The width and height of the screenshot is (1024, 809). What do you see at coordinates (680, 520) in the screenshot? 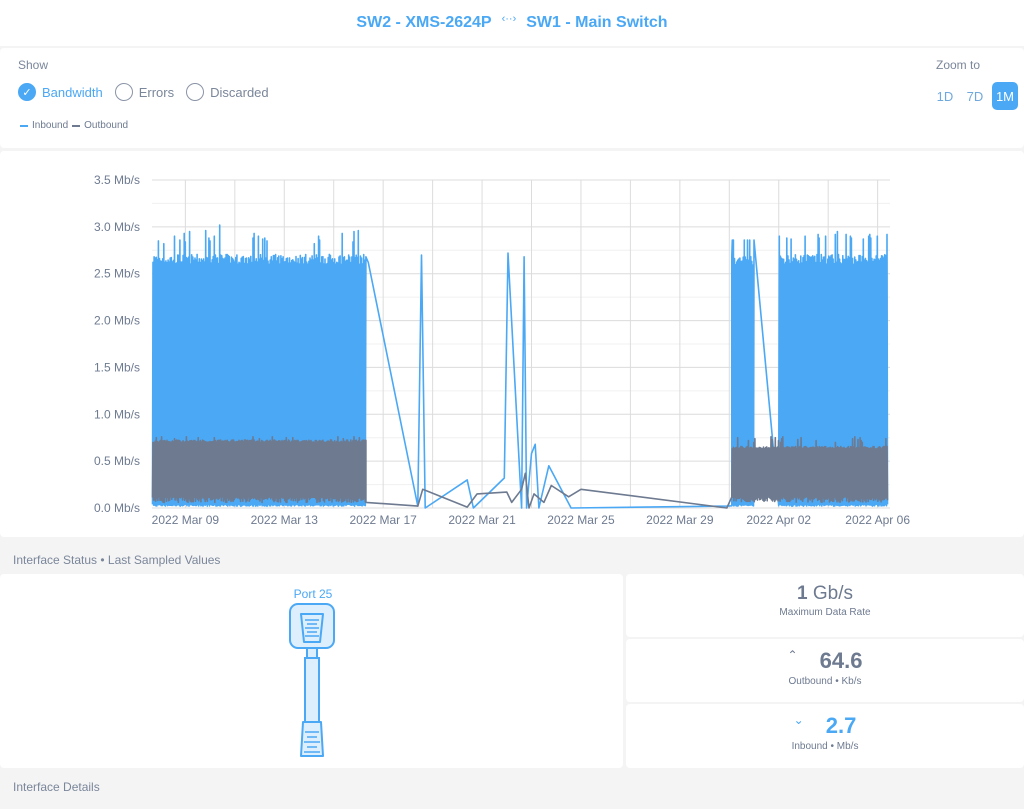
I see `x-tick-label: 2022 Mar 29` at bounding box center [680, 520].